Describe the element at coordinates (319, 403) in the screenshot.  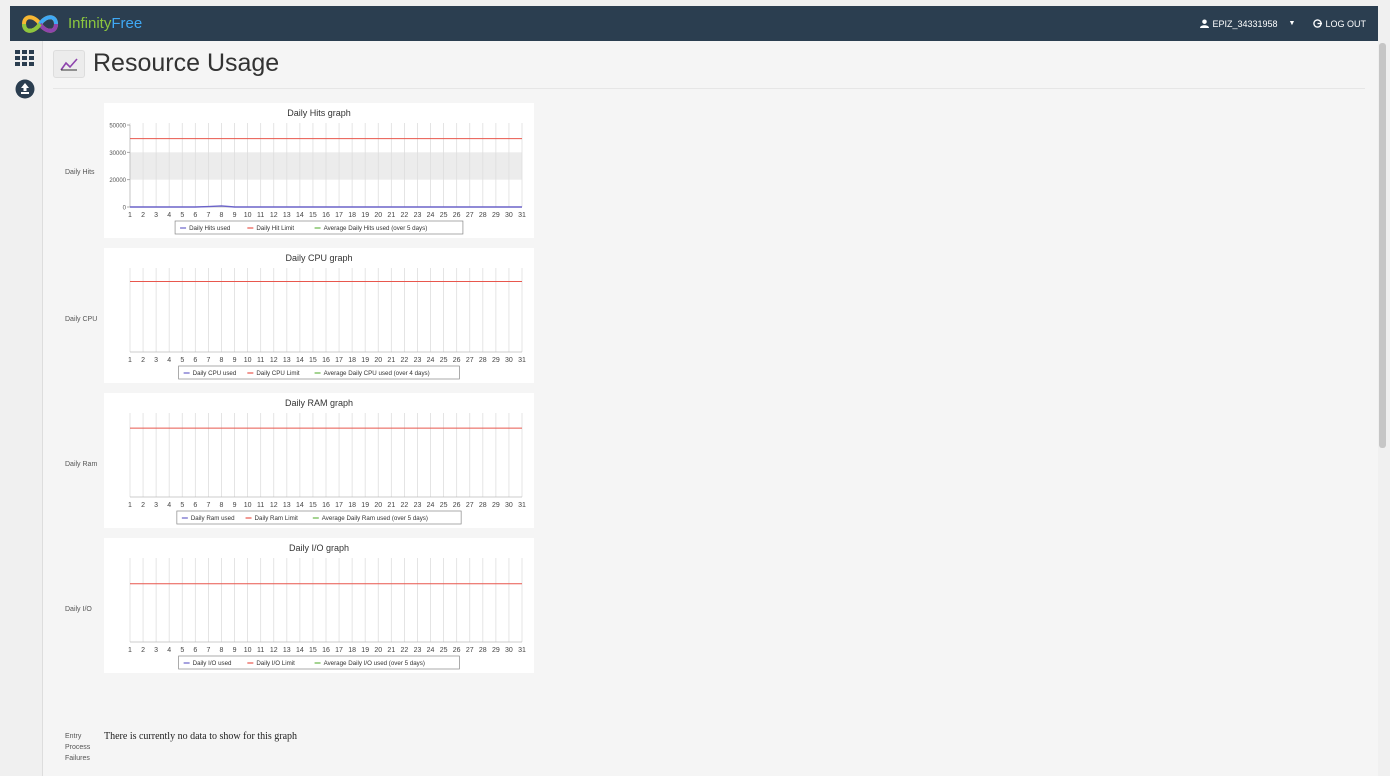
I see `chart-title: Daily RAM graph` at that location.